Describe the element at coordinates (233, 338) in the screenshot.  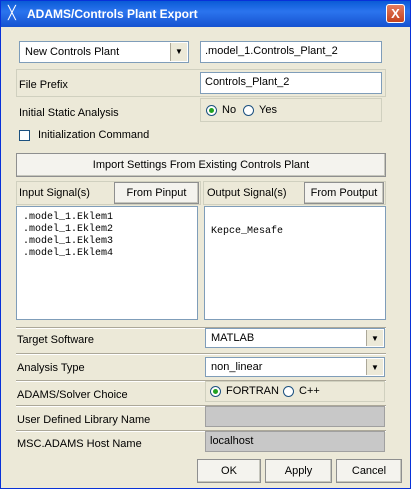
I see `target-software-value: MATLAB` at that location.